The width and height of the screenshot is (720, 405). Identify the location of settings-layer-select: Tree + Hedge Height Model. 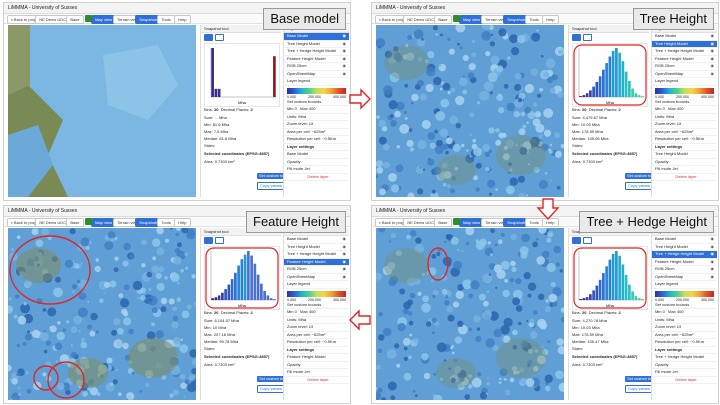
(684, 358).